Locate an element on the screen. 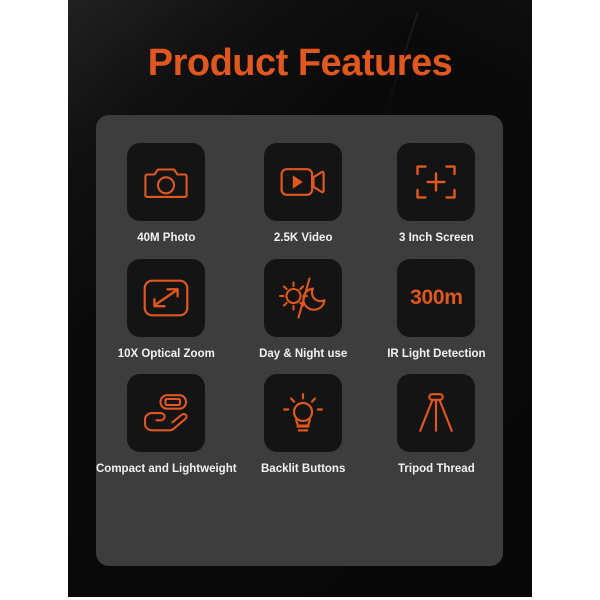 The height and width of the screenshot is (600, 600). camera-icon is located at coordinates (166, 183).